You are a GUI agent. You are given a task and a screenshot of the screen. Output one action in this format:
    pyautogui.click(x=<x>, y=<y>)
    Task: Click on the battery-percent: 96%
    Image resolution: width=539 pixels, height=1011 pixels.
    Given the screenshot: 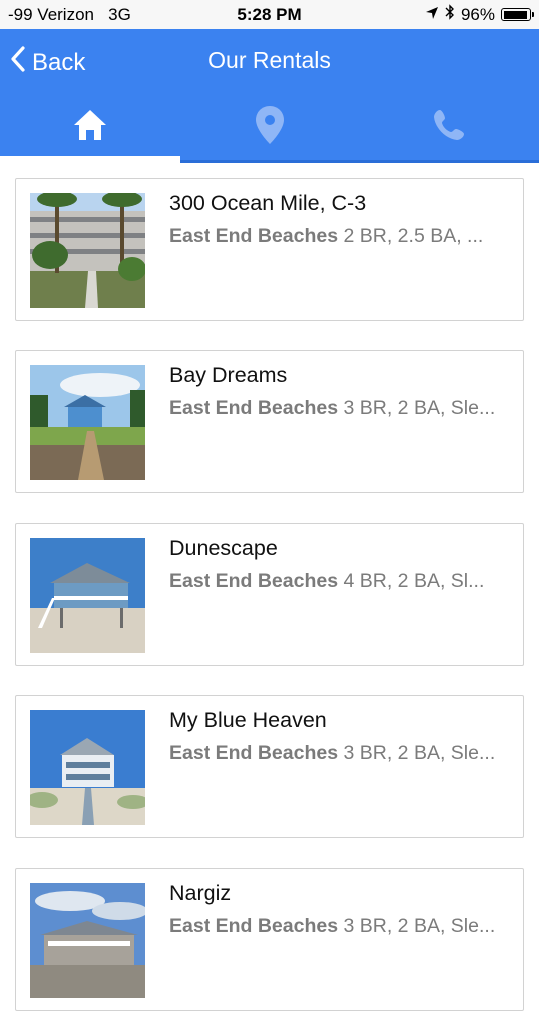 What is the action you would take?
    pyautogui.click(x=477, y=14)
    